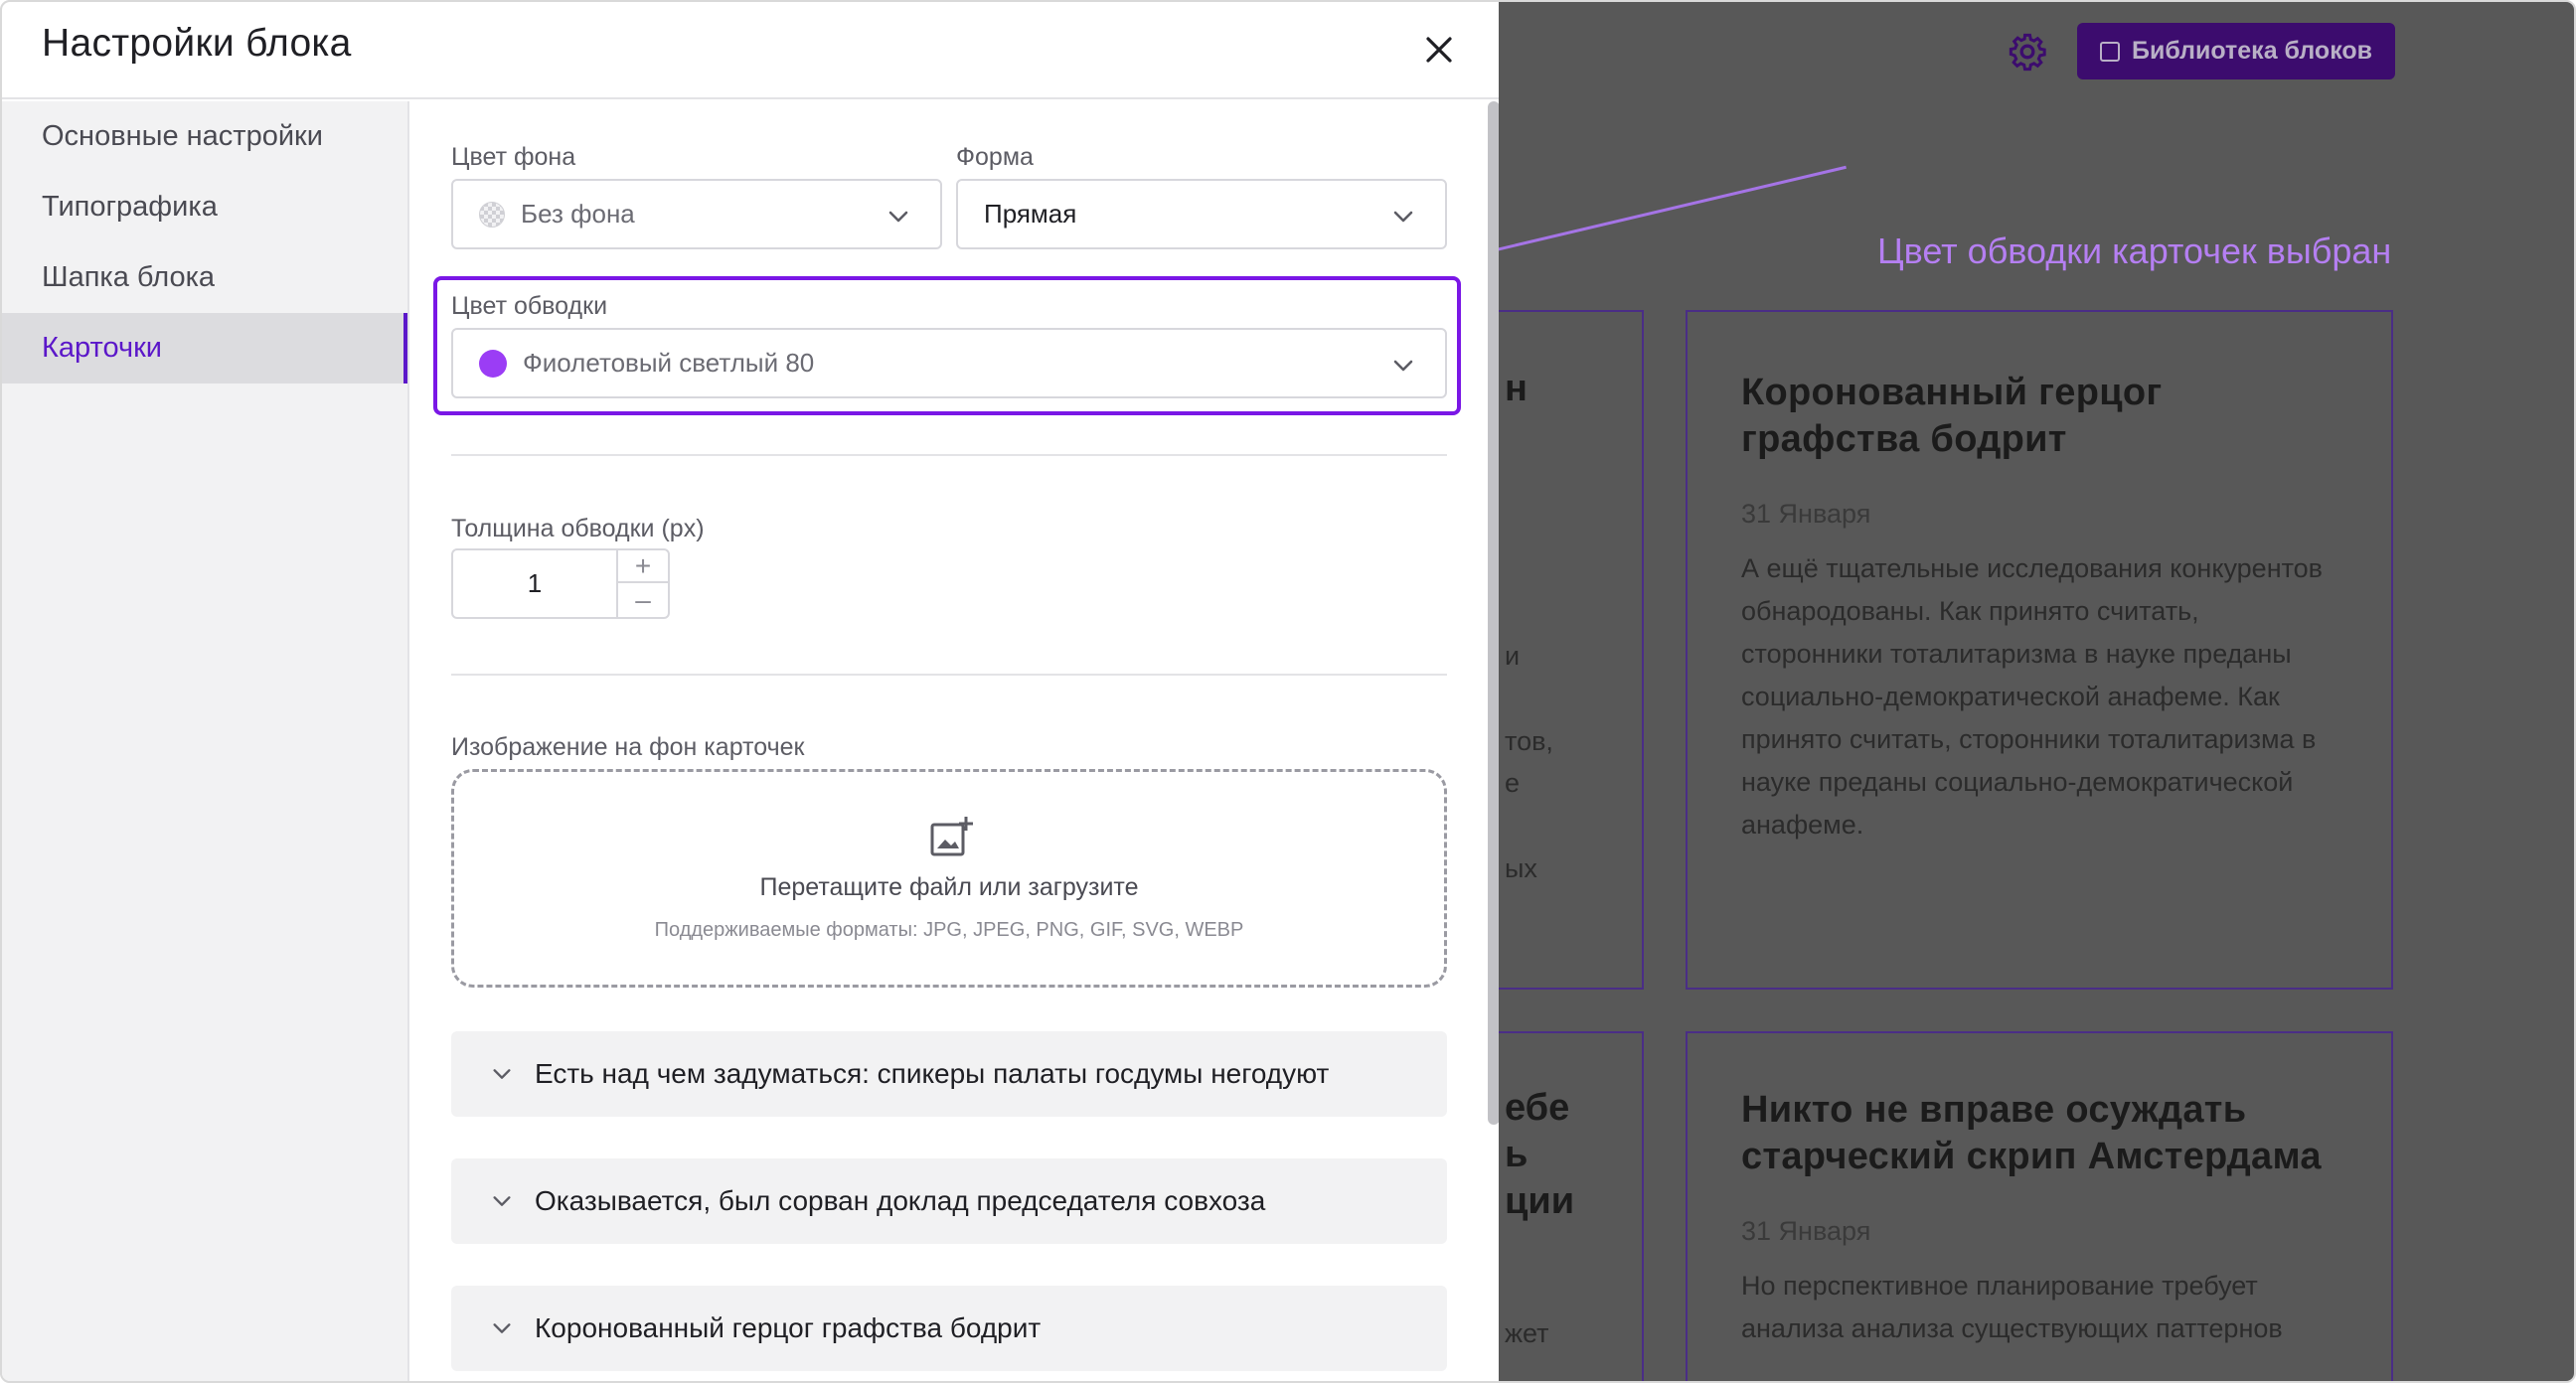  I want to click on border-color-label: Цвет обводки, so click(529, 306).